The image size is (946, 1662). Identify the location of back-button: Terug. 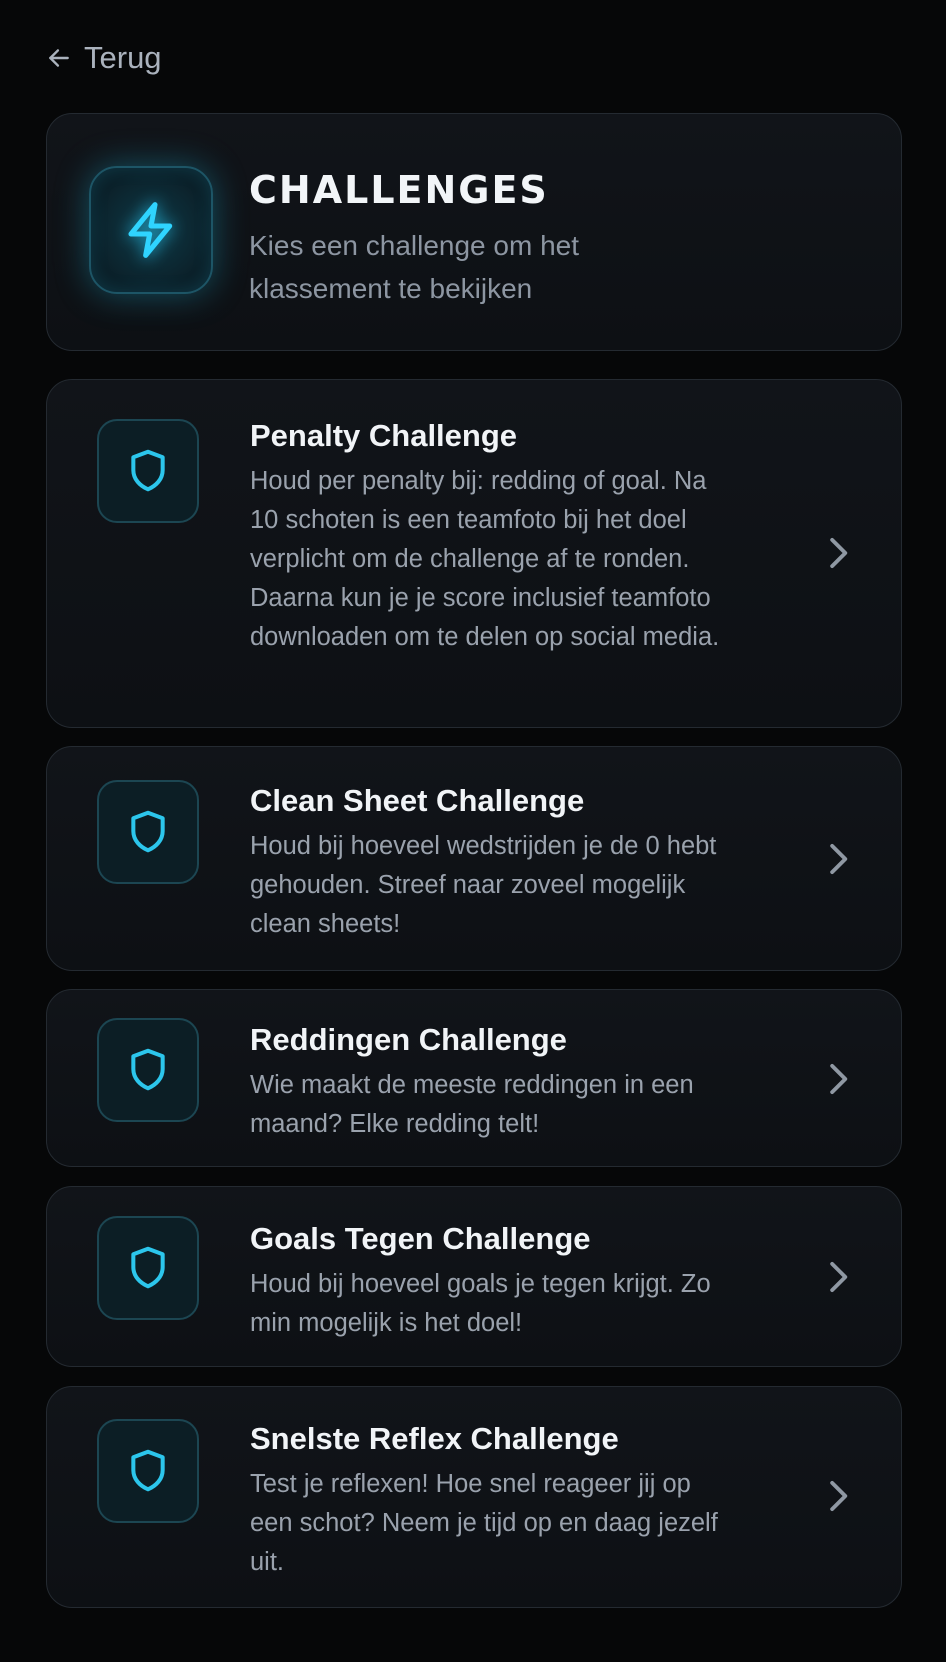
(104, 58).